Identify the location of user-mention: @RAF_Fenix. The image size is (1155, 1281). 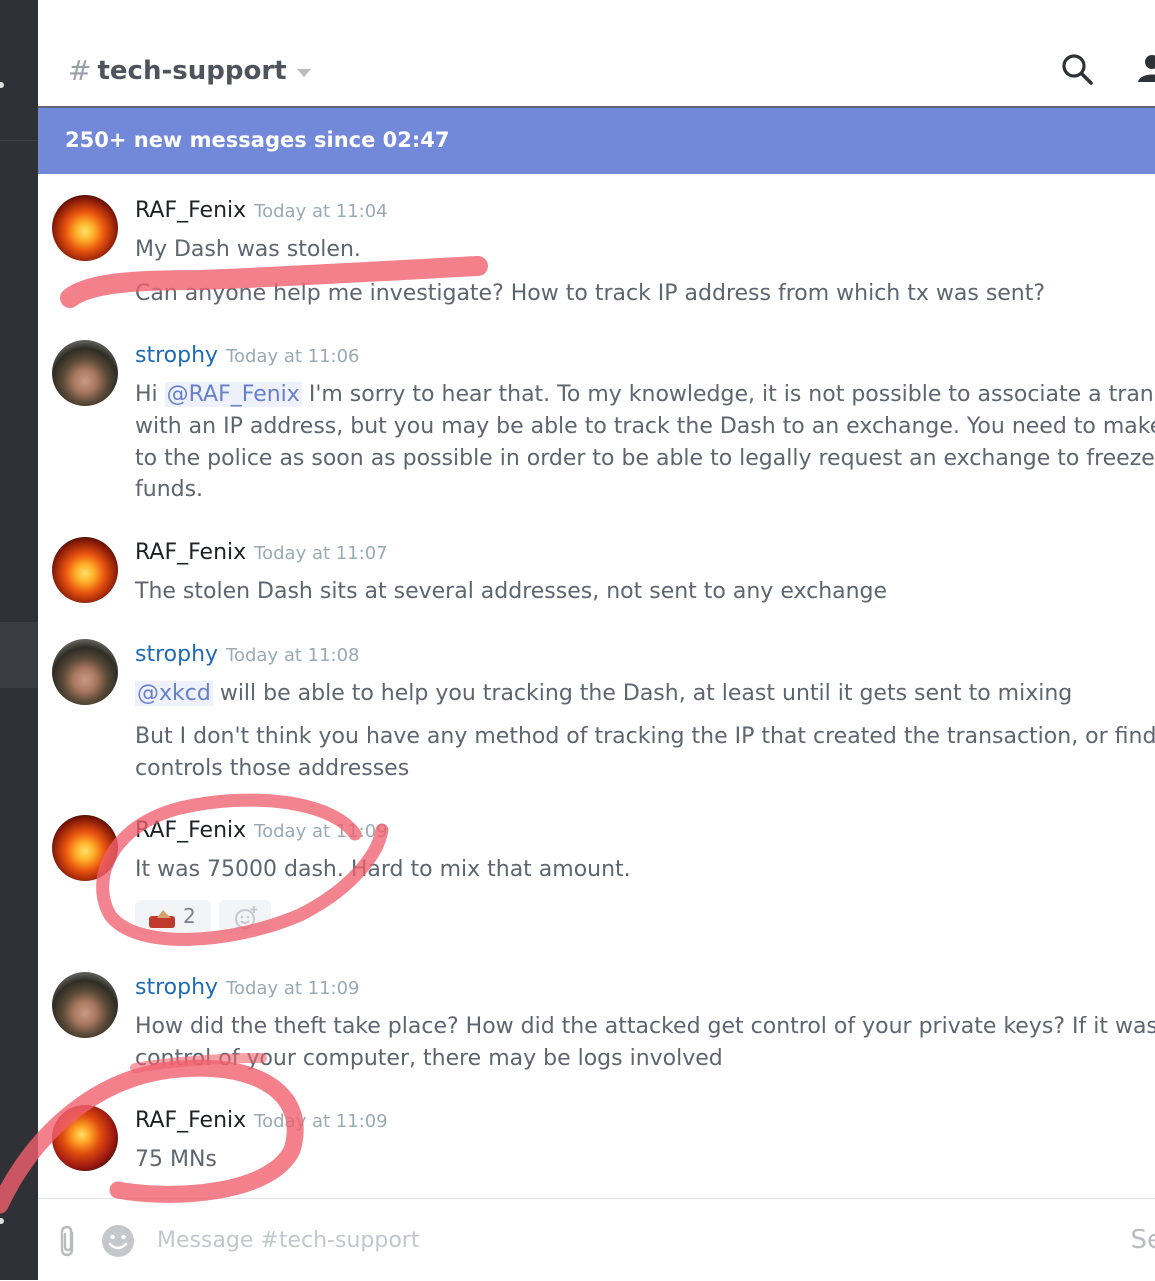
(233, 394).